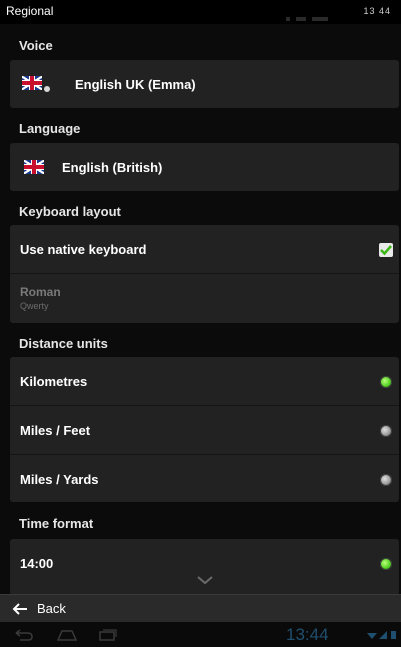  I want to click on wifi-signal-battery-icon, so click(381, 635).